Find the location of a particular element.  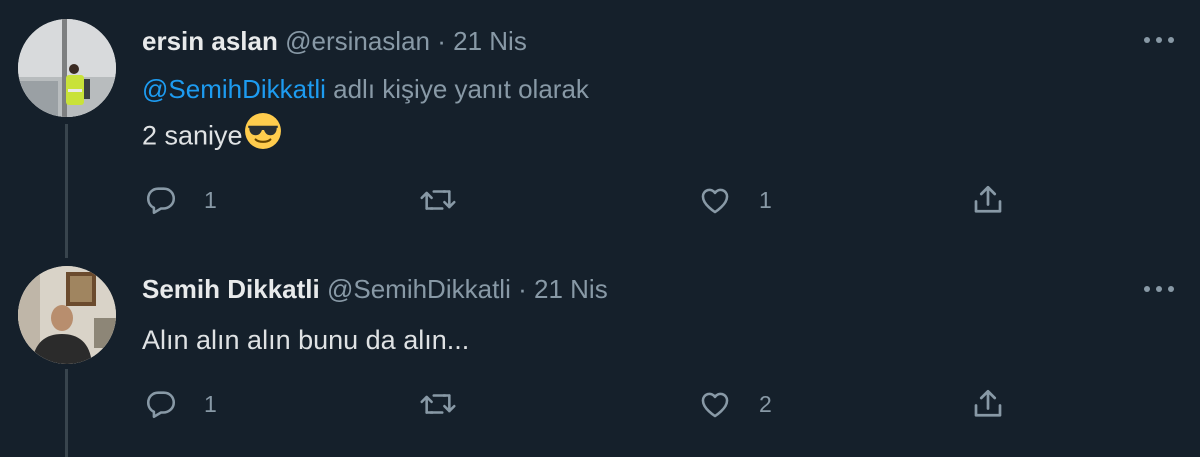

tweet-text: 2 saniye is located at coordinates (212, 135).